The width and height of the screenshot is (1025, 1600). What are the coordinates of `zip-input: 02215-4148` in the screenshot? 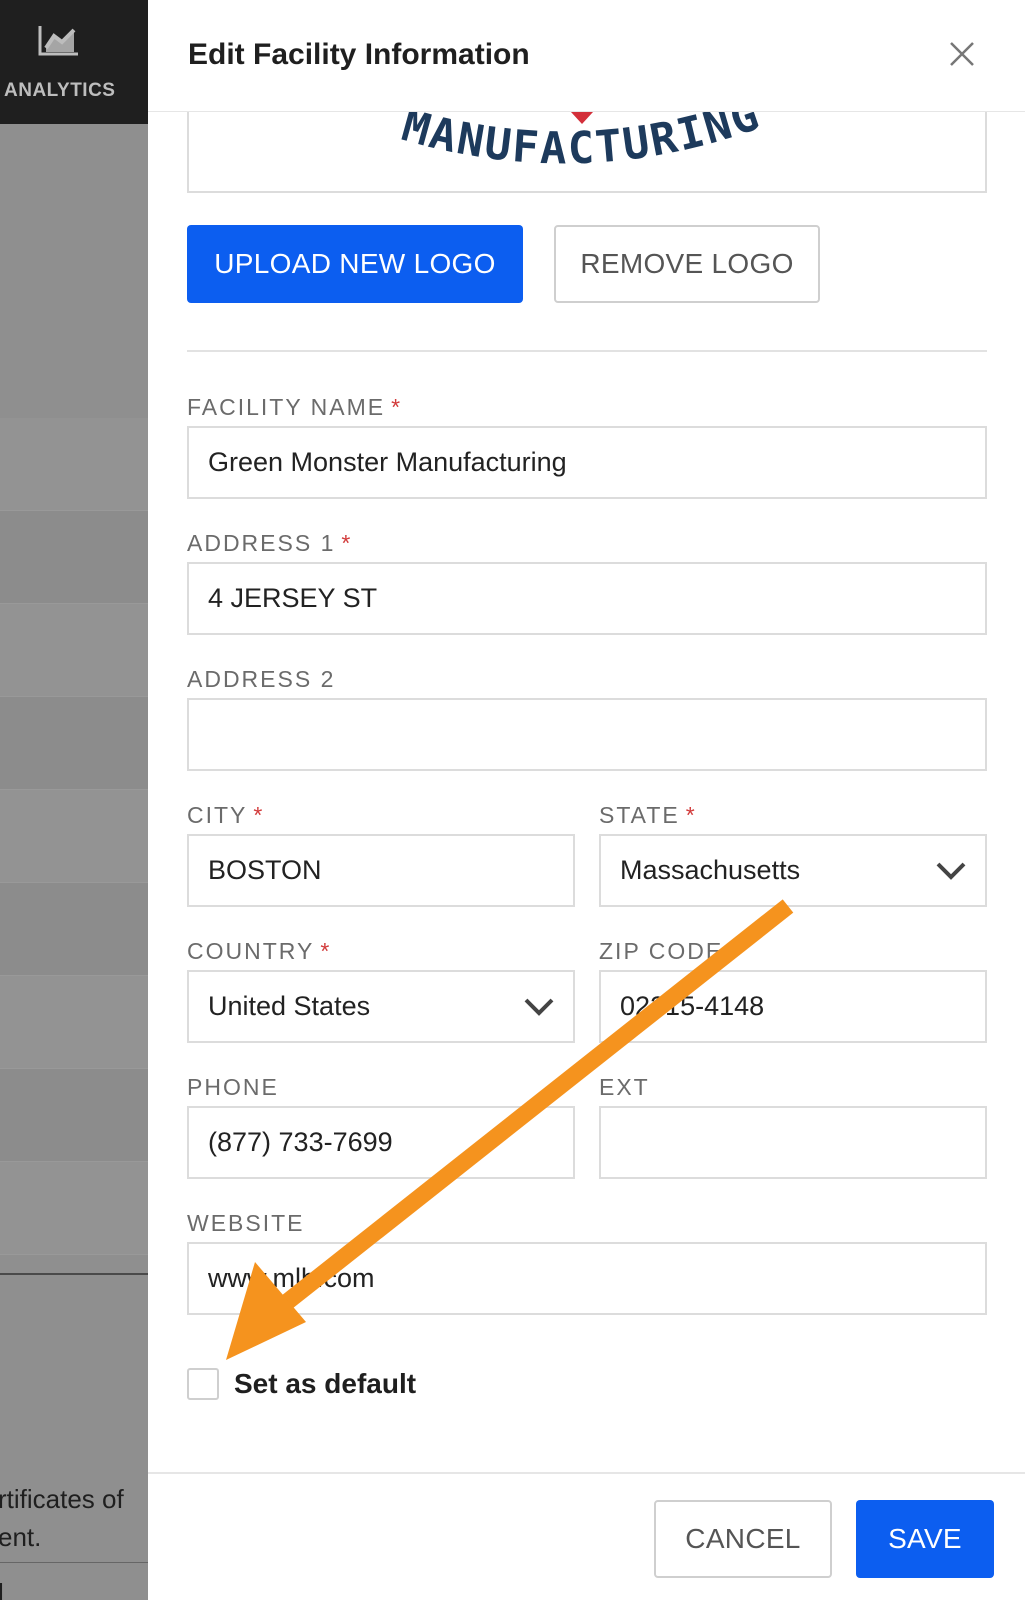 It's located at (793, 1006).